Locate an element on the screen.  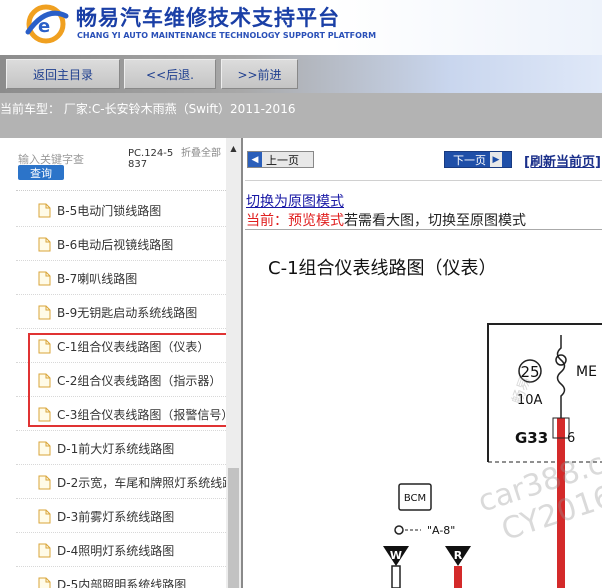
prev-page-button: ◀ 上一页 is located at coordinates (280, 159).